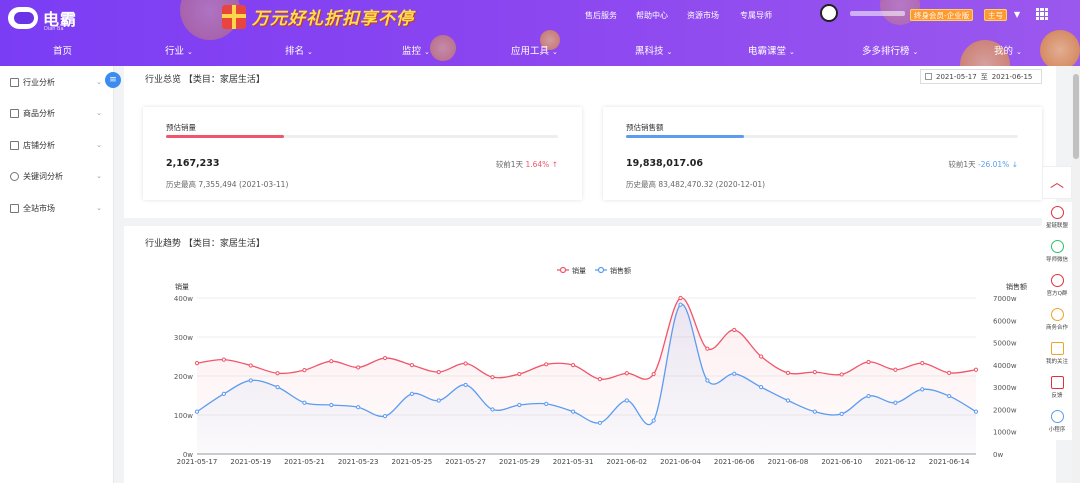 Image resolution: width=1080 pixels, height=483 pixels. Describe the element at coordinates (1005, 388) in the screenshot. I see `y-right-tick-label: 3000w` at that location.